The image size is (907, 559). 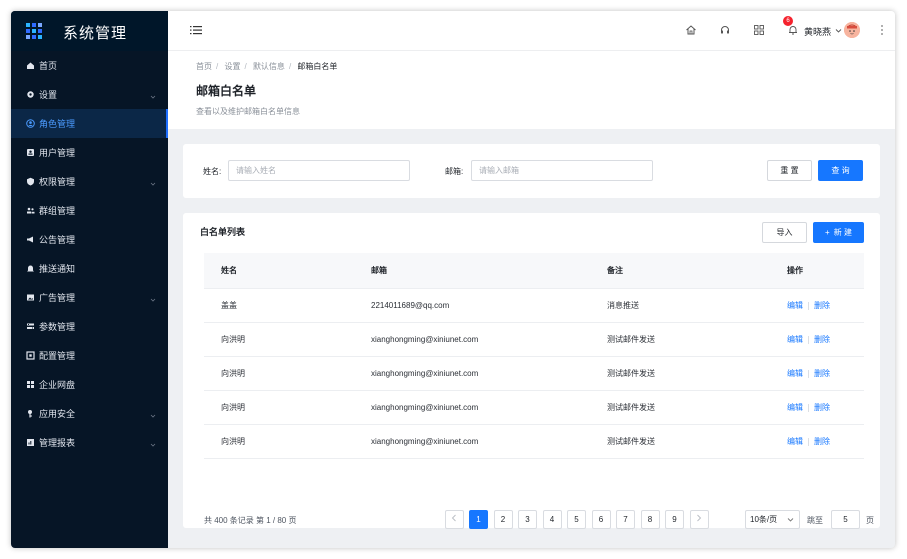 I want to click on app-grid-logo-icon, so click(x=34, y=31).